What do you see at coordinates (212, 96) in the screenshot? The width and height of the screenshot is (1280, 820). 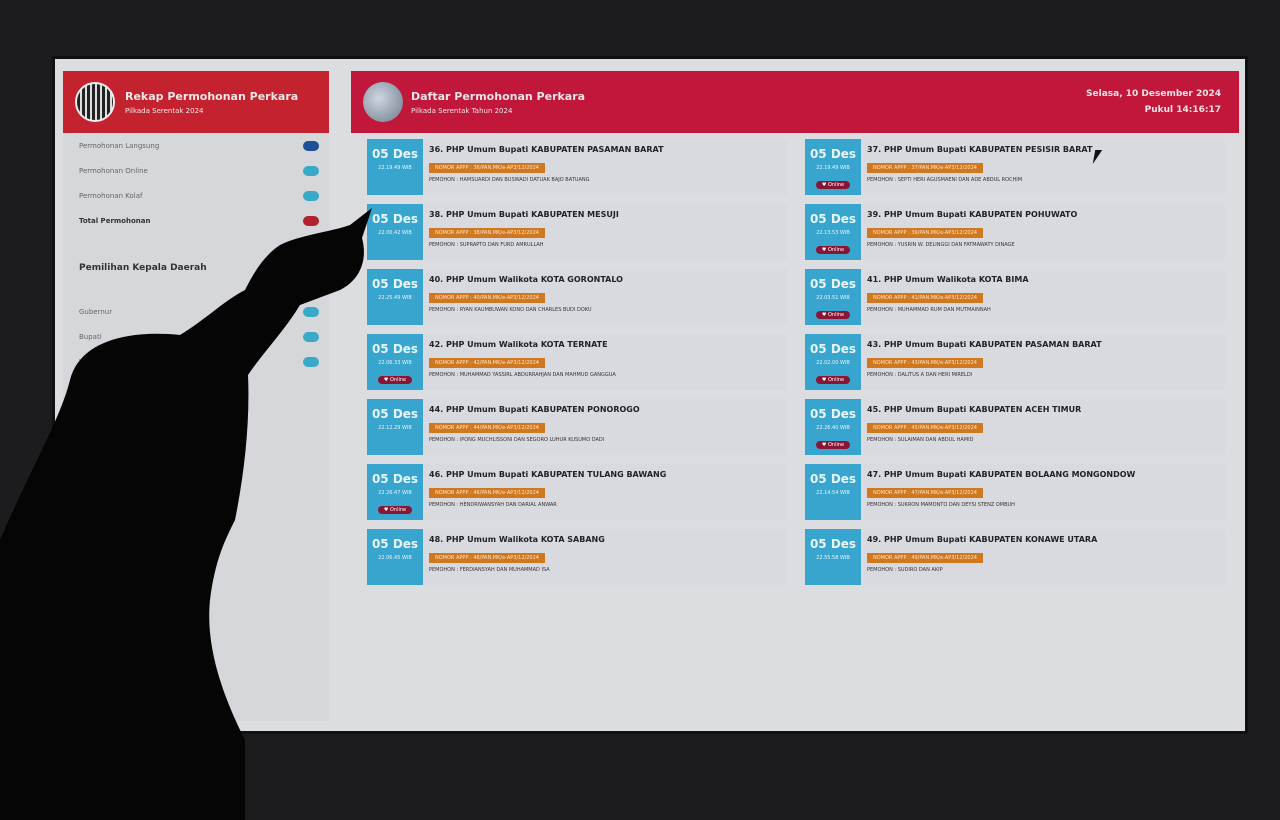 I see `sidebar-title: Rekap Permohonan Perkara` at bounding box center [212, 96].